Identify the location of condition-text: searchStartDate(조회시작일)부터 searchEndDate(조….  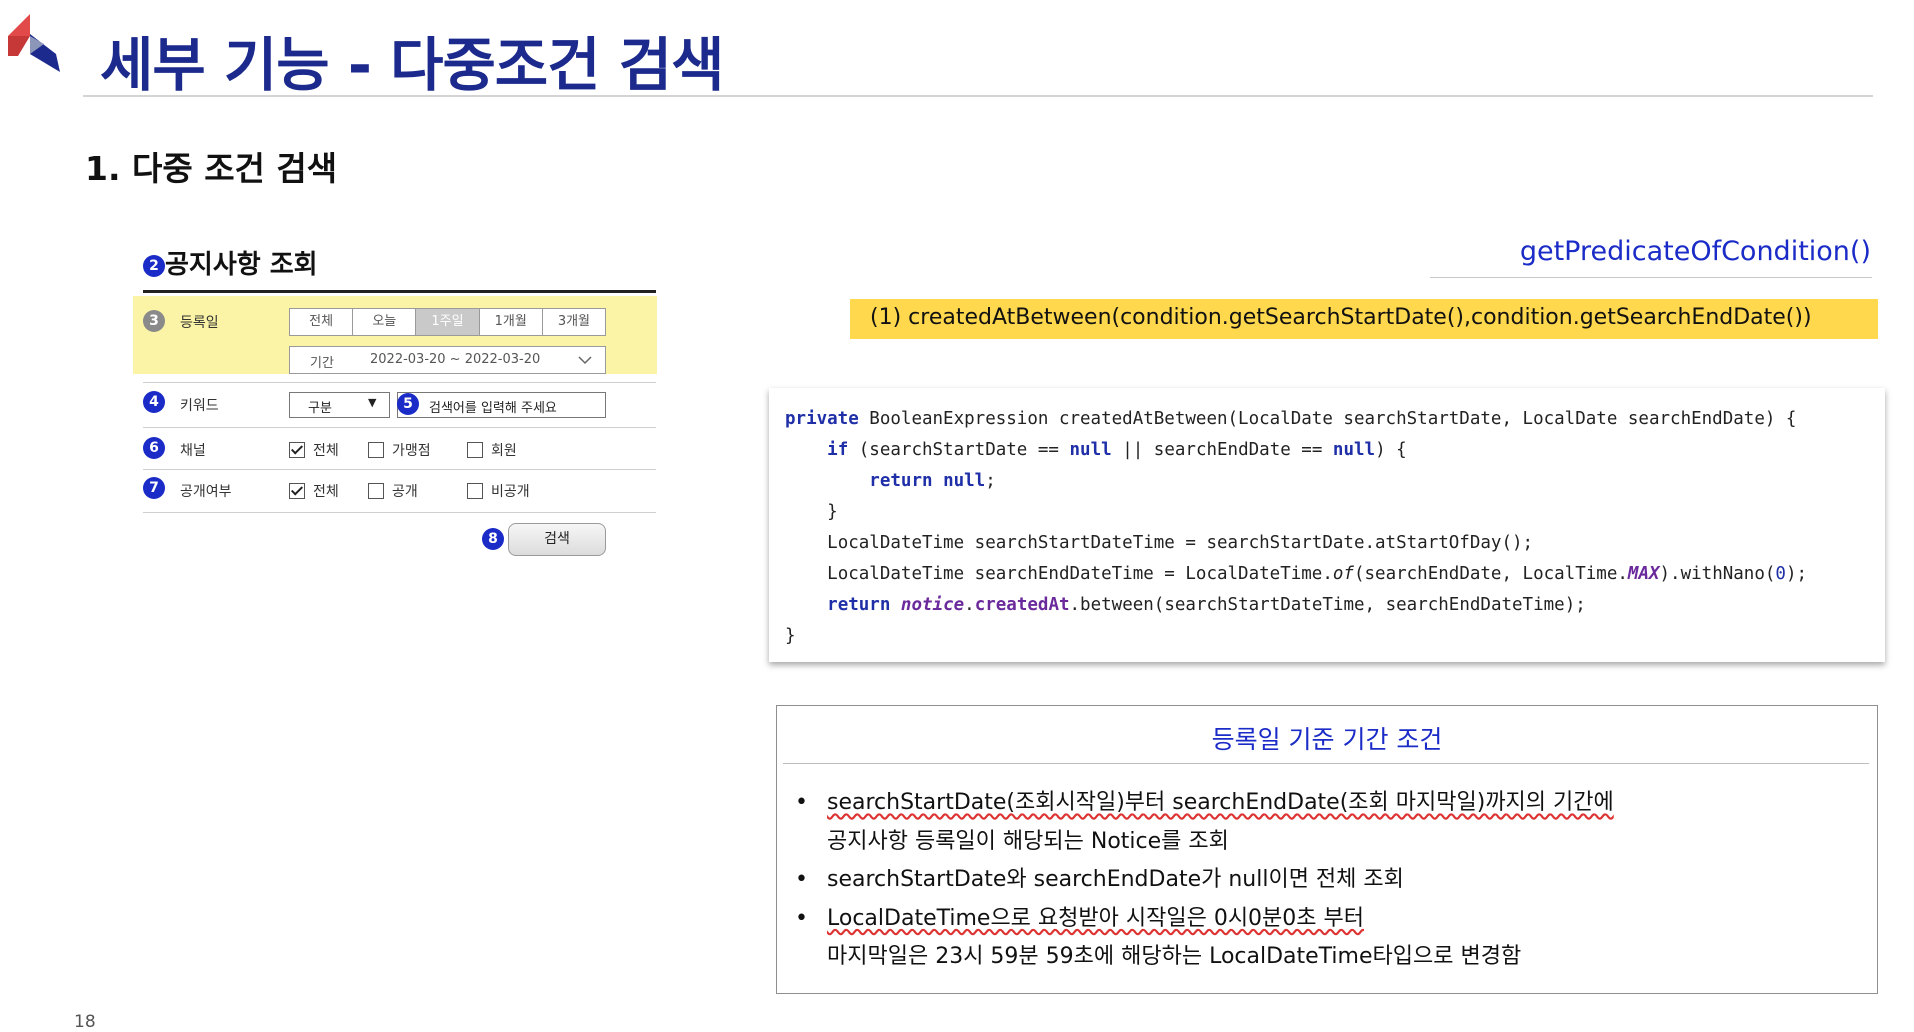
(1220, 802).